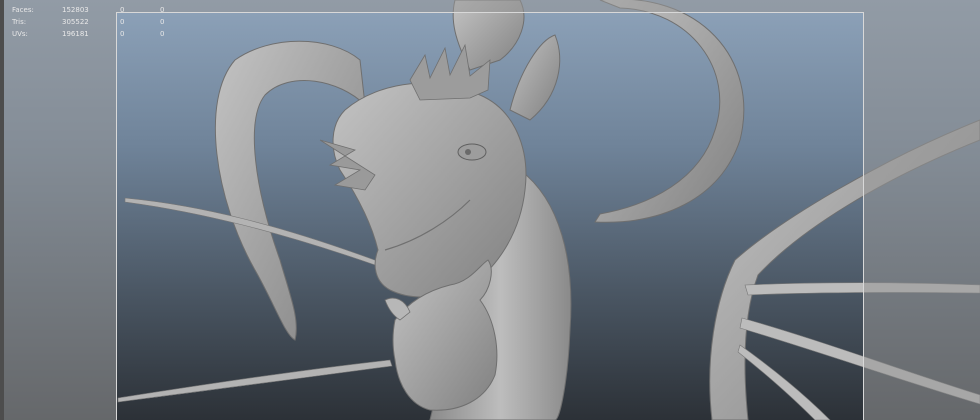 The image size is (980, 420). Describe the element at coordinates (23, 10) in the screenshot. I see `hud-label: Faces:` at that location.